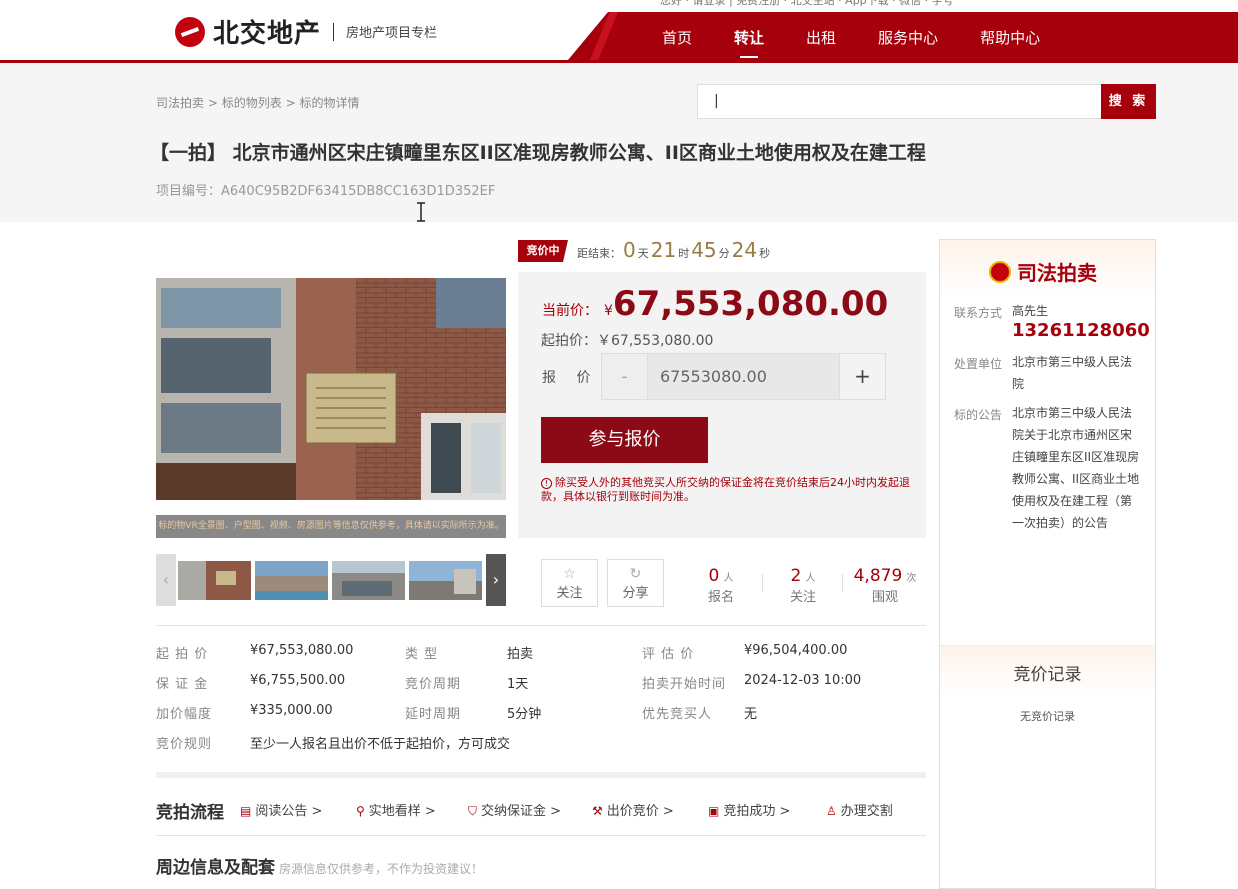 The height and width of the screenshot is (889, 1238). Describe the element at coordinates (496, 580) in the screenshot. I see `thumb-next-button: ›` at that location.